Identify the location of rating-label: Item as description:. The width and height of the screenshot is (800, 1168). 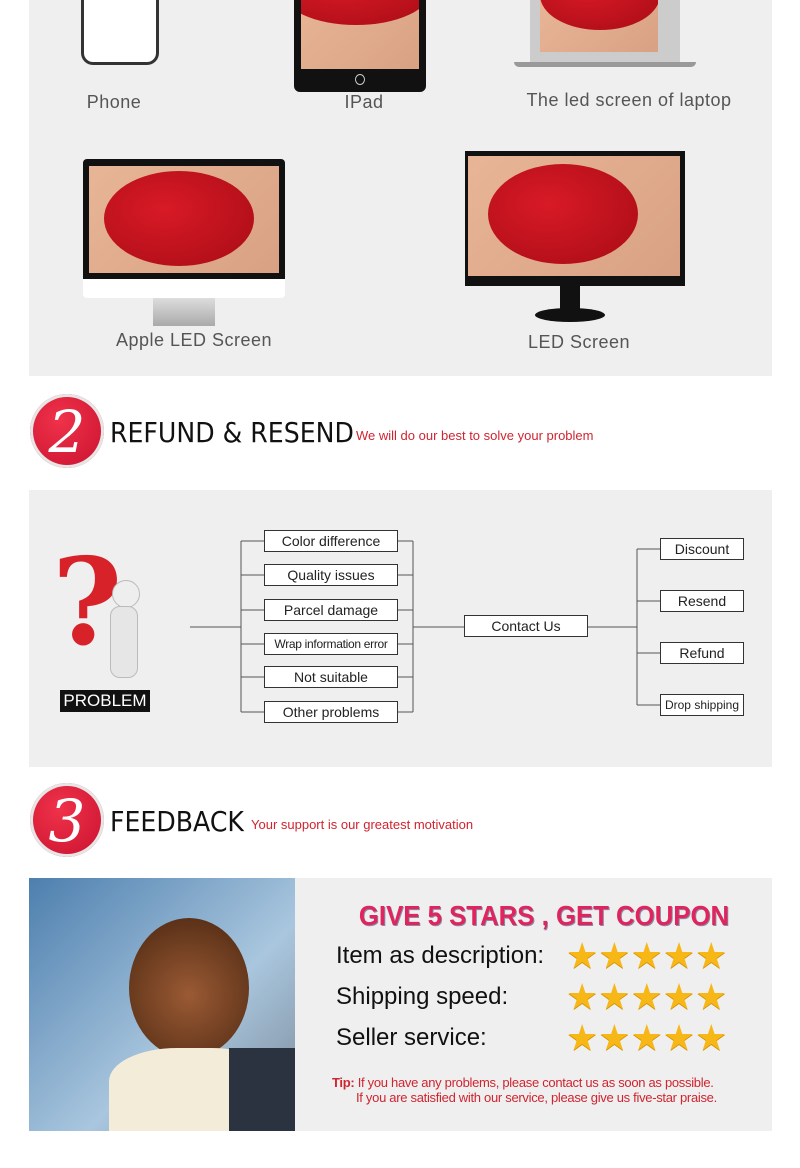
(440, 955).